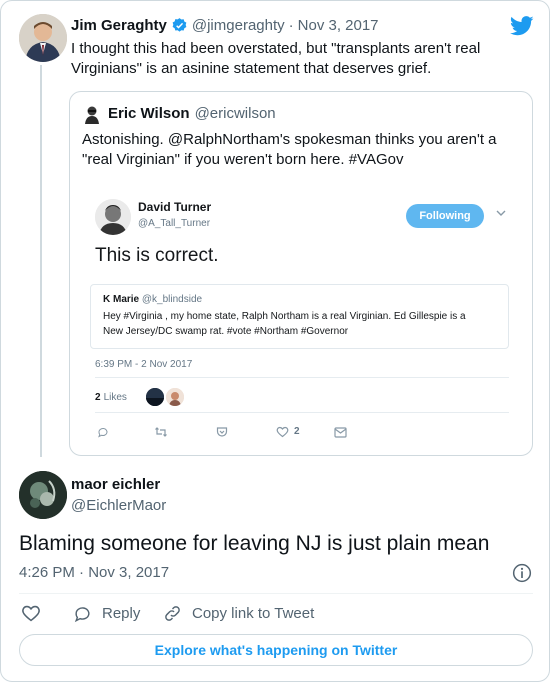  I want to click on thread-connector-line, so click(41, 261).